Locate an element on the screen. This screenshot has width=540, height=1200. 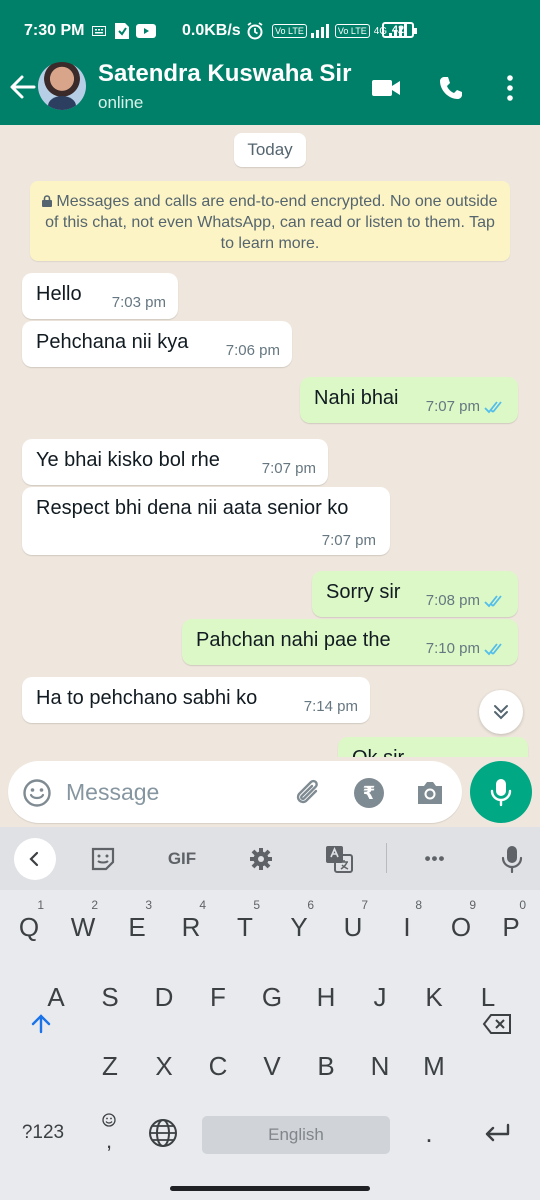
composer-row: Message ₹ is located at coordinates (270, 792).